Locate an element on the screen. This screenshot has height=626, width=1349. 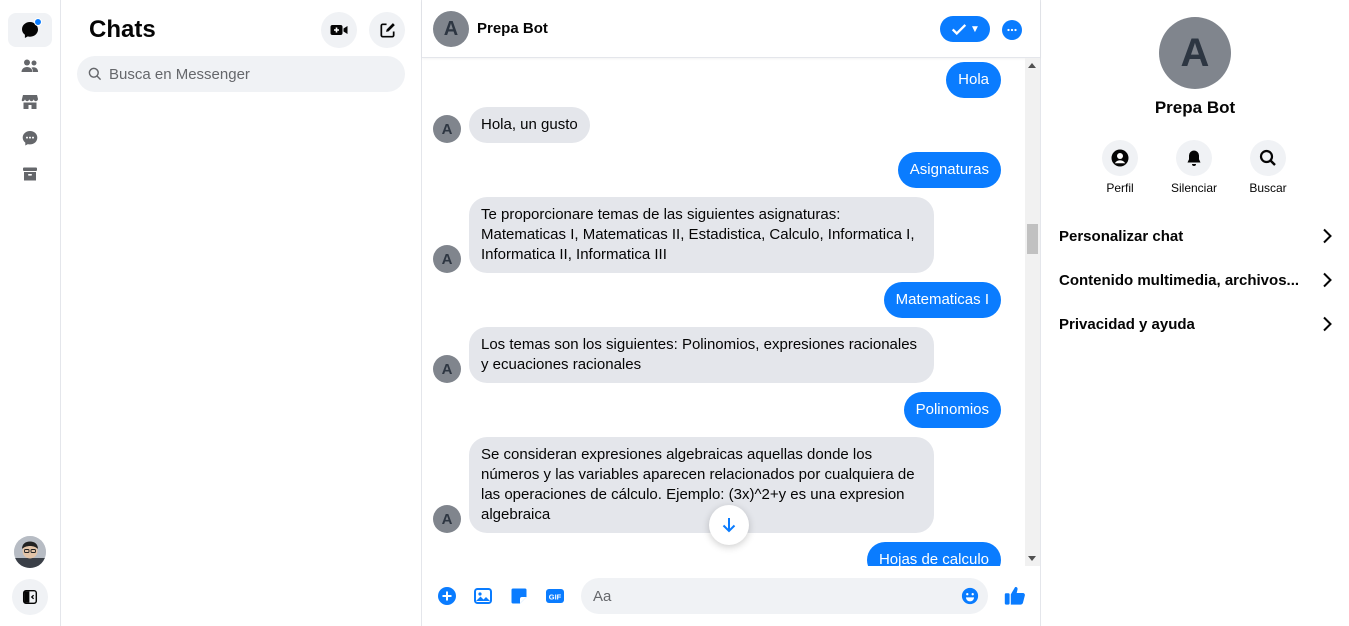
profile-action-label: Perfil is located at coordinates (1120, 188).